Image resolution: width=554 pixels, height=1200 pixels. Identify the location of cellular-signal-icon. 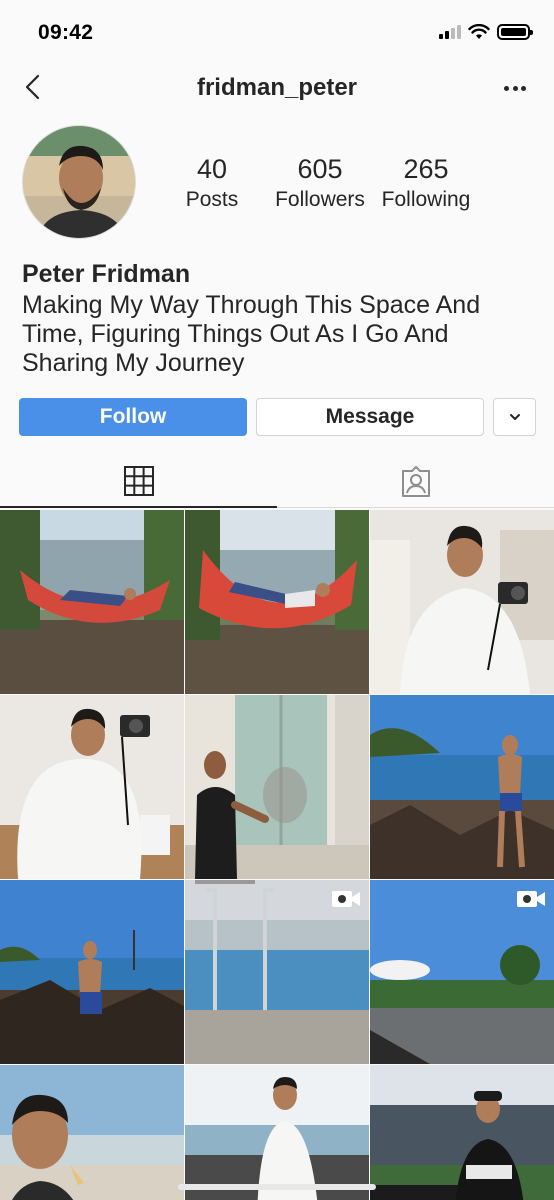
(450, 32).